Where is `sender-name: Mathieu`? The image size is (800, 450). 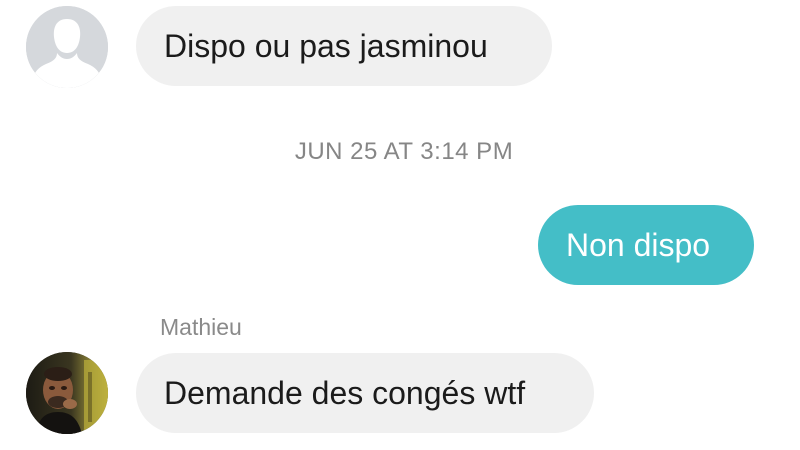
sender-name: Mathieu is located at coordinates (201, 327).